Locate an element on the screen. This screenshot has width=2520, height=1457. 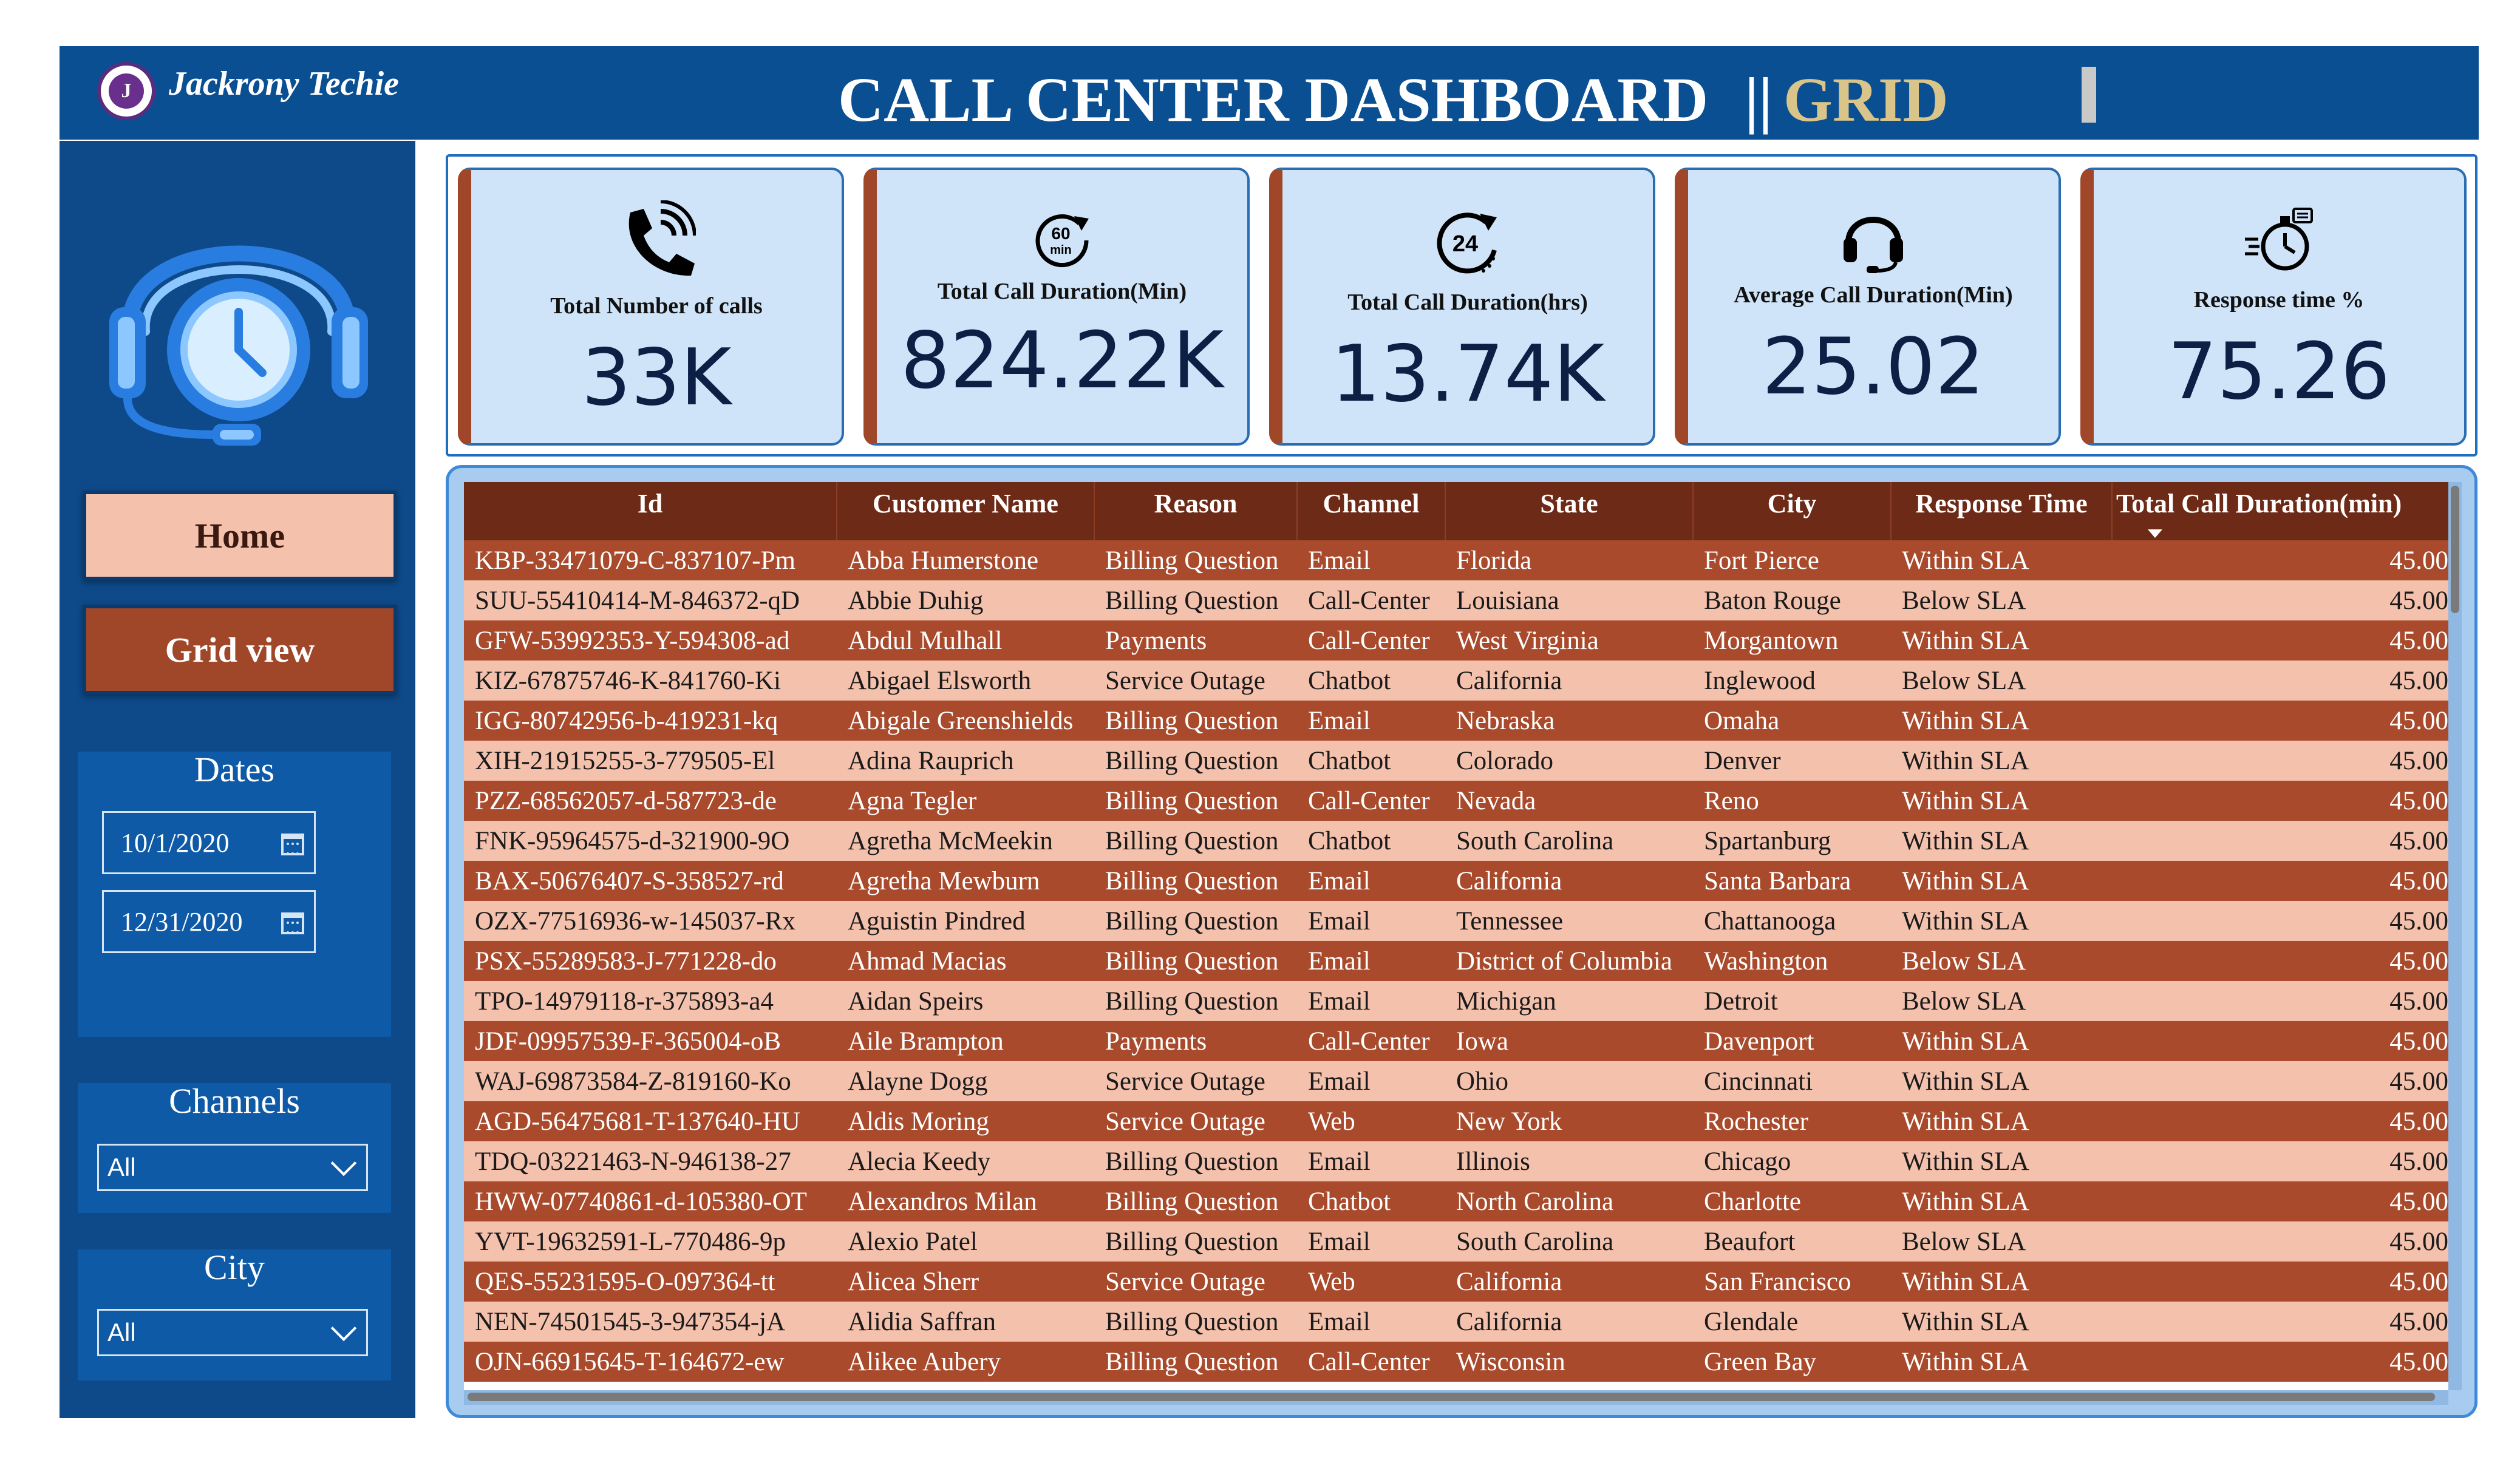
channels-title: Channels is located at coordinates (234, 1101).